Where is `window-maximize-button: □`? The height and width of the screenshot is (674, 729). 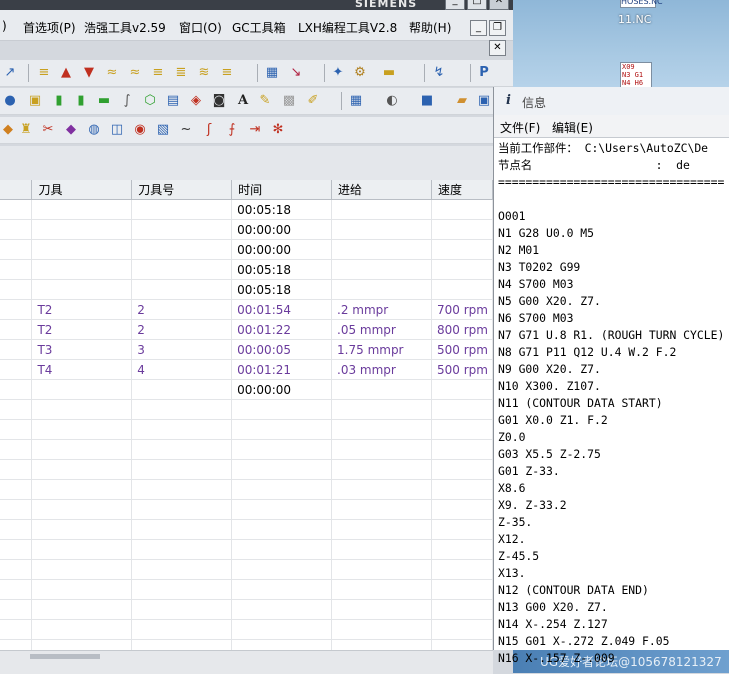
window-maximize-button: □ is located at coordinates (477, 5).